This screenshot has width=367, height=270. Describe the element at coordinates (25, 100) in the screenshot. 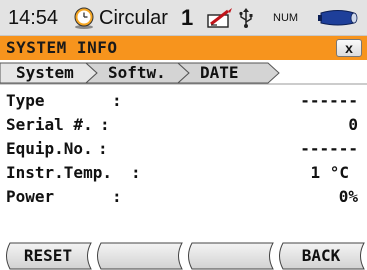

I see `type-label: Type` at that location.